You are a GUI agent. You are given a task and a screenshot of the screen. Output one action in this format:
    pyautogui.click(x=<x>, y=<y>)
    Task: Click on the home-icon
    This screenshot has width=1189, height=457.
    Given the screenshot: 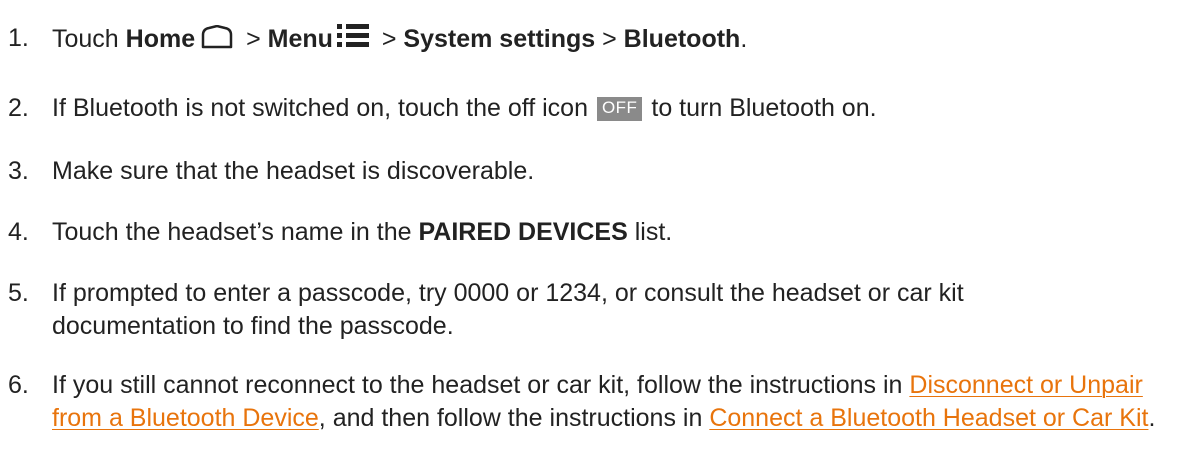 What is the action you would take?
    pyautogui.click(x=217, y=36)
    